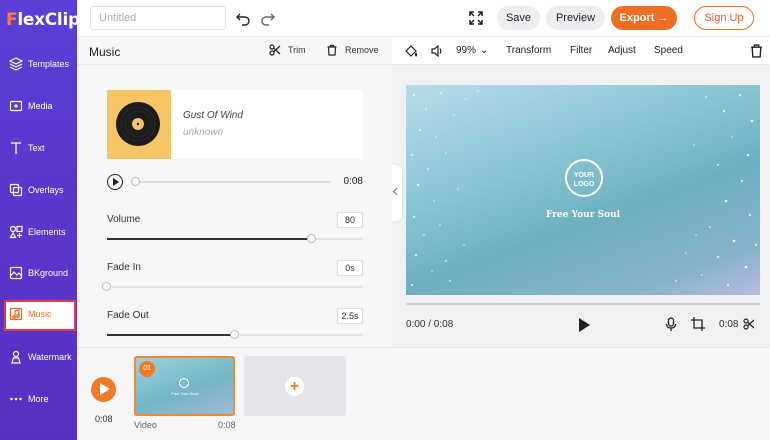 The image size is (770, 440). I want to click on volume-knob, so click(311, 238).